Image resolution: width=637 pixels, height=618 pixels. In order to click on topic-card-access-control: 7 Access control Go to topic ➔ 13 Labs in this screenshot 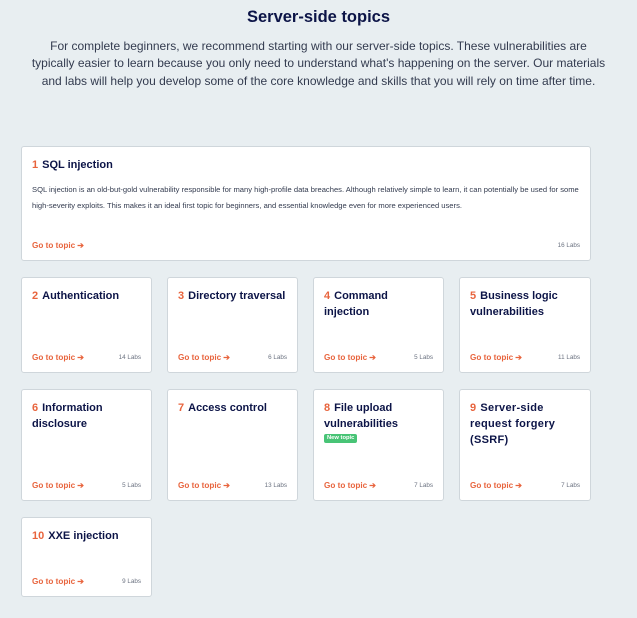, I will do `click(232, 445)`.